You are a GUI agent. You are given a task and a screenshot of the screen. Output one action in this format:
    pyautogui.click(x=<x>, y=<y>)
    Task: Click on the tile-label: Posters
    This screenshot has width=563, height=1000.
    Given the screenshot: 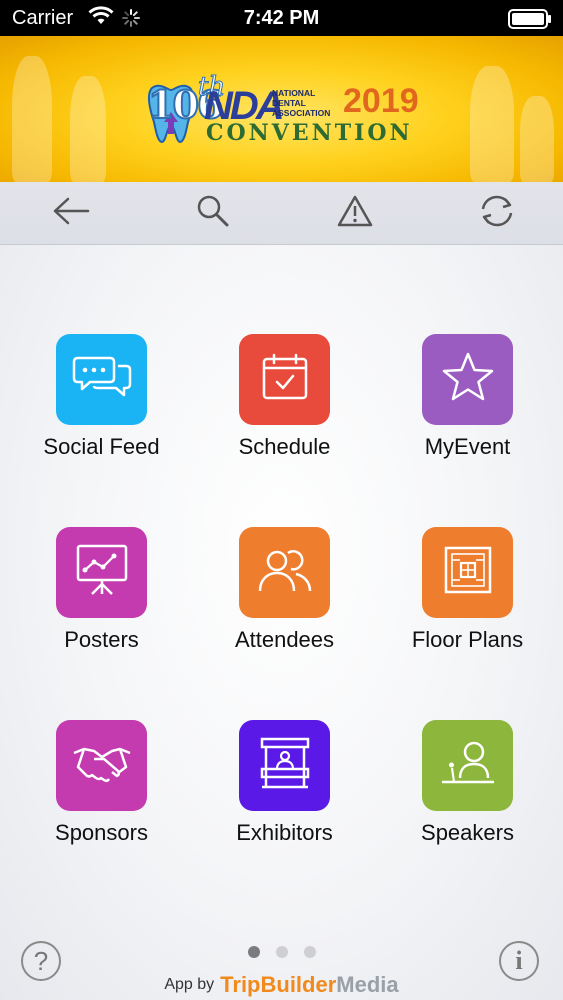 What is the action you would take?
    pyautogui.click(x=101, y=639)
    